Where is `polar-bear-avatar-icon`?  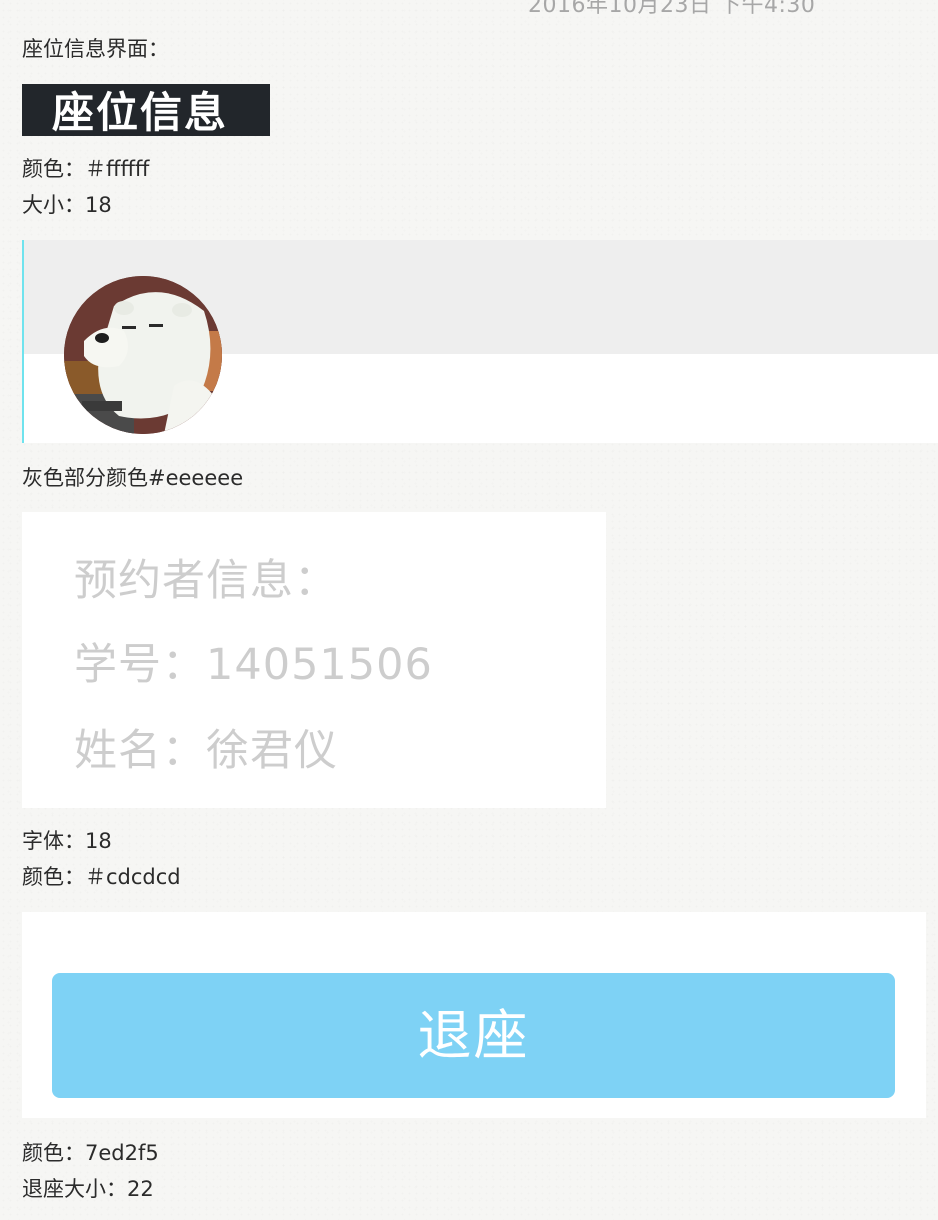
polar-bear-avatar-icon is located at coordinates (143, 355).